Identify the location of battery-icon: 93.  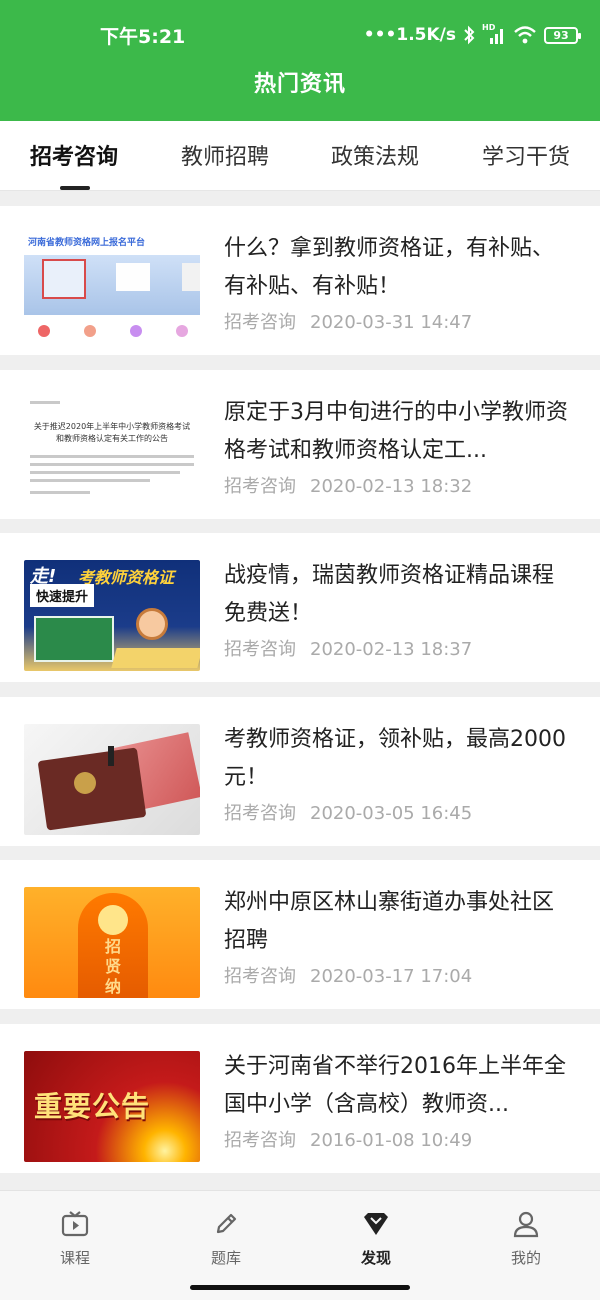
(562, 35).